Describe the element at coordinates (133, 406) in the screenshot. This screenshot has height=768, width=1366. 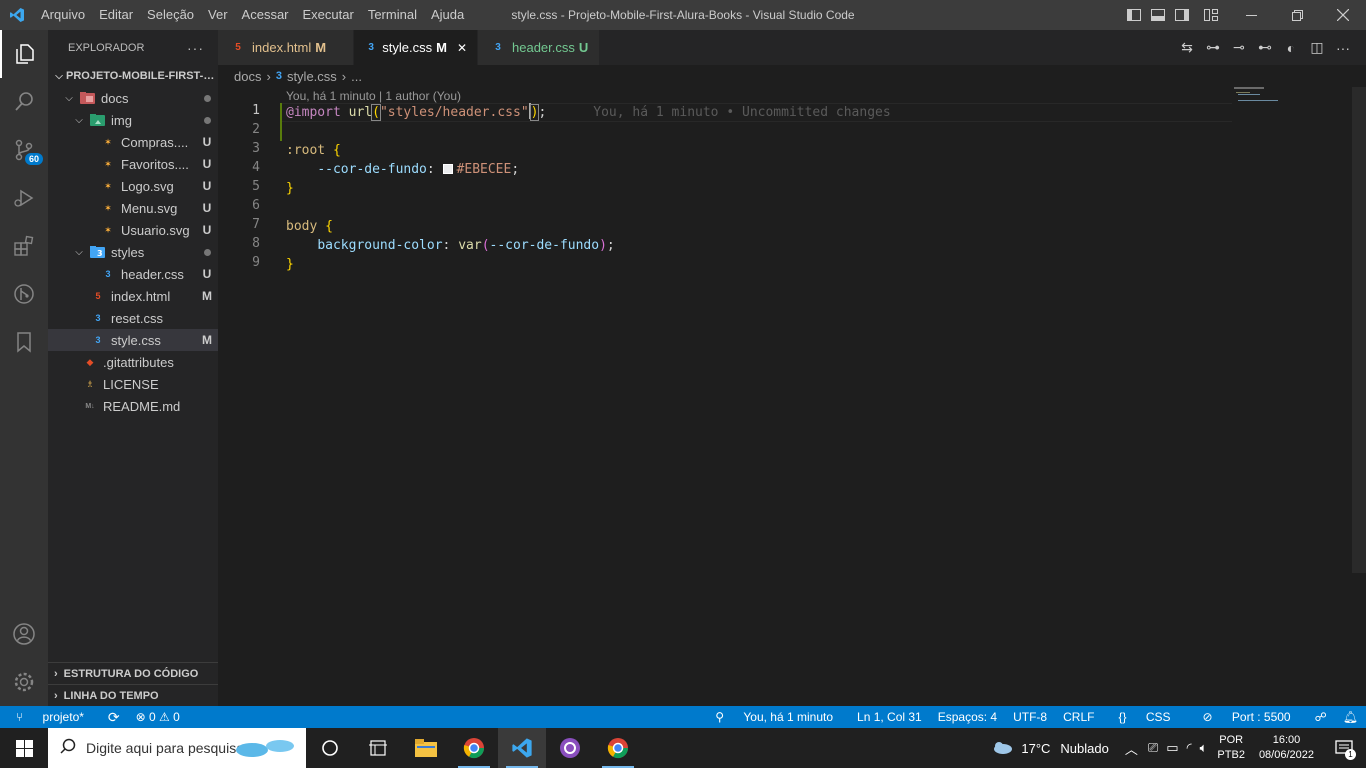
I see `tree-file-readme: M↓ README.md` at that location.